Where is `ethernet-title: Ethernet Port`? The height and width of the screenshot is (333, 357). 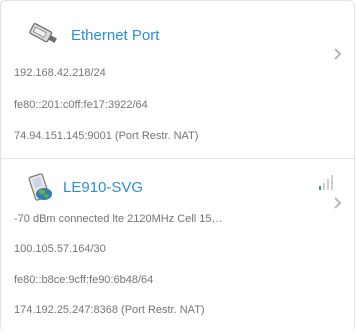 ethernet-title: Ethernet Port is located at coordinates (115, 35).